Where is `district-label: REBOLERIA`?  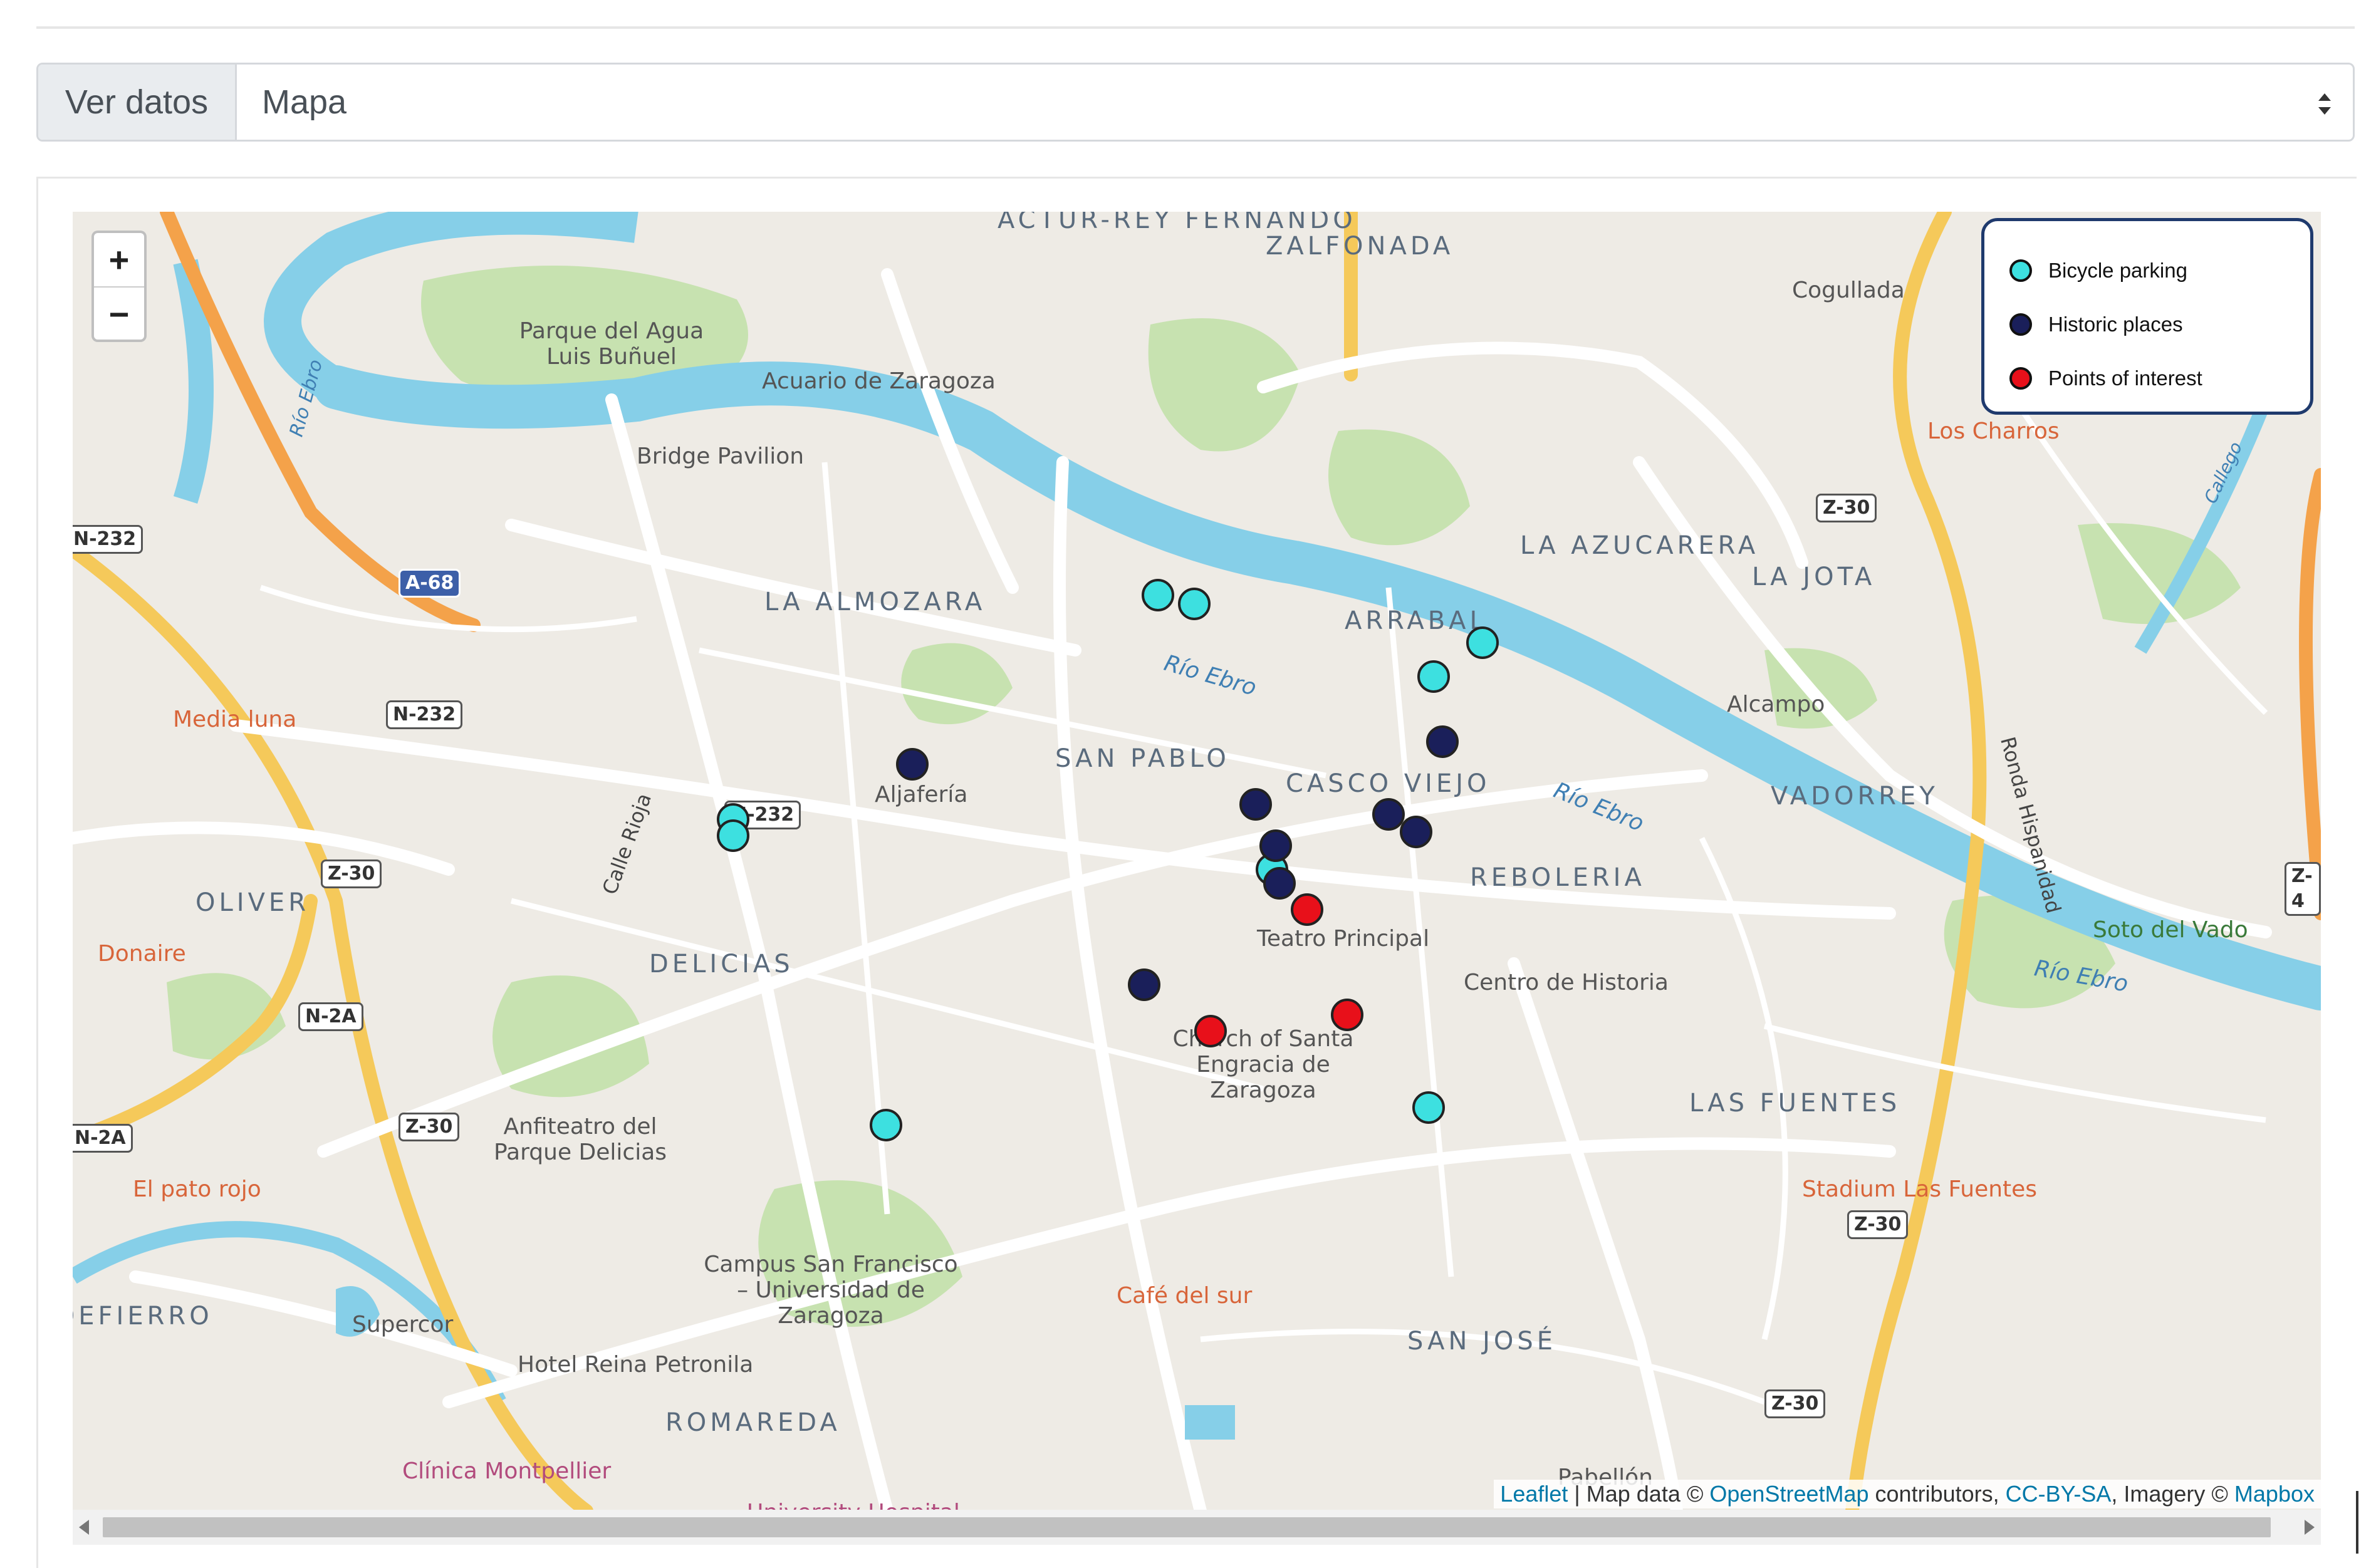 district-label: REBOLERIA is located at coordinates (1557, 878).